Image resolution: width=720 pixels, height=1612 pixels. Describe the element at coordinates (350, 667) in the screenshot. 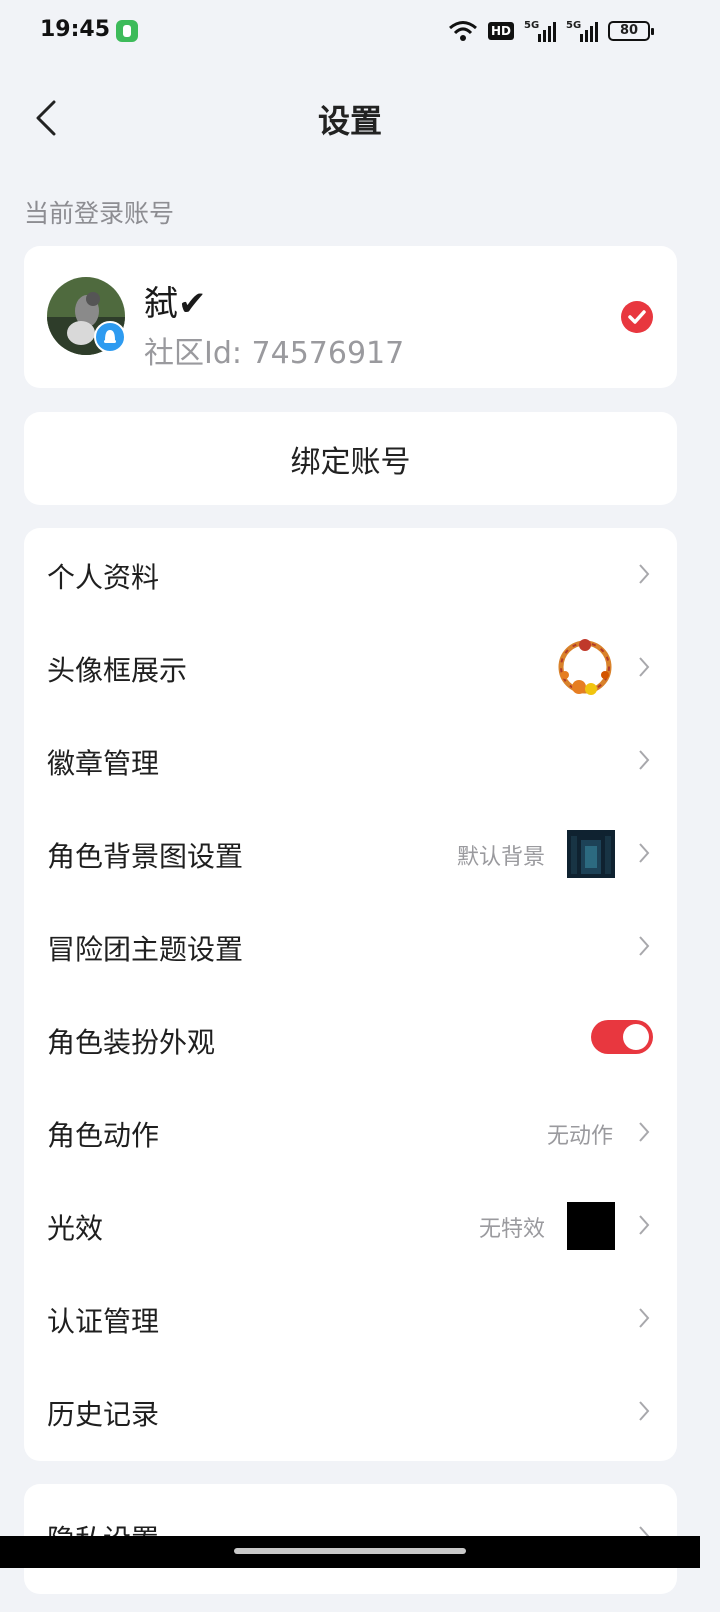

I see `menu-item-avatar-frame: 头像框展示` at that location.